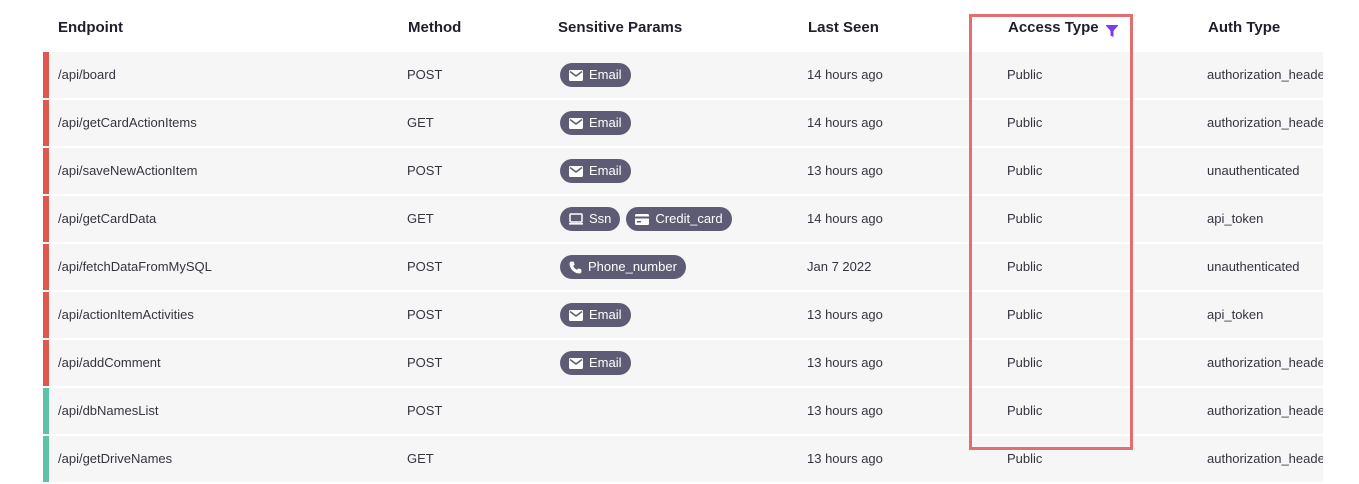 The image size is (1359, 484). What do you see at coordinates (600, 218) in the screenshot?
I see `sensitive-param-label: Ssn` at bounding box center [600, 218].